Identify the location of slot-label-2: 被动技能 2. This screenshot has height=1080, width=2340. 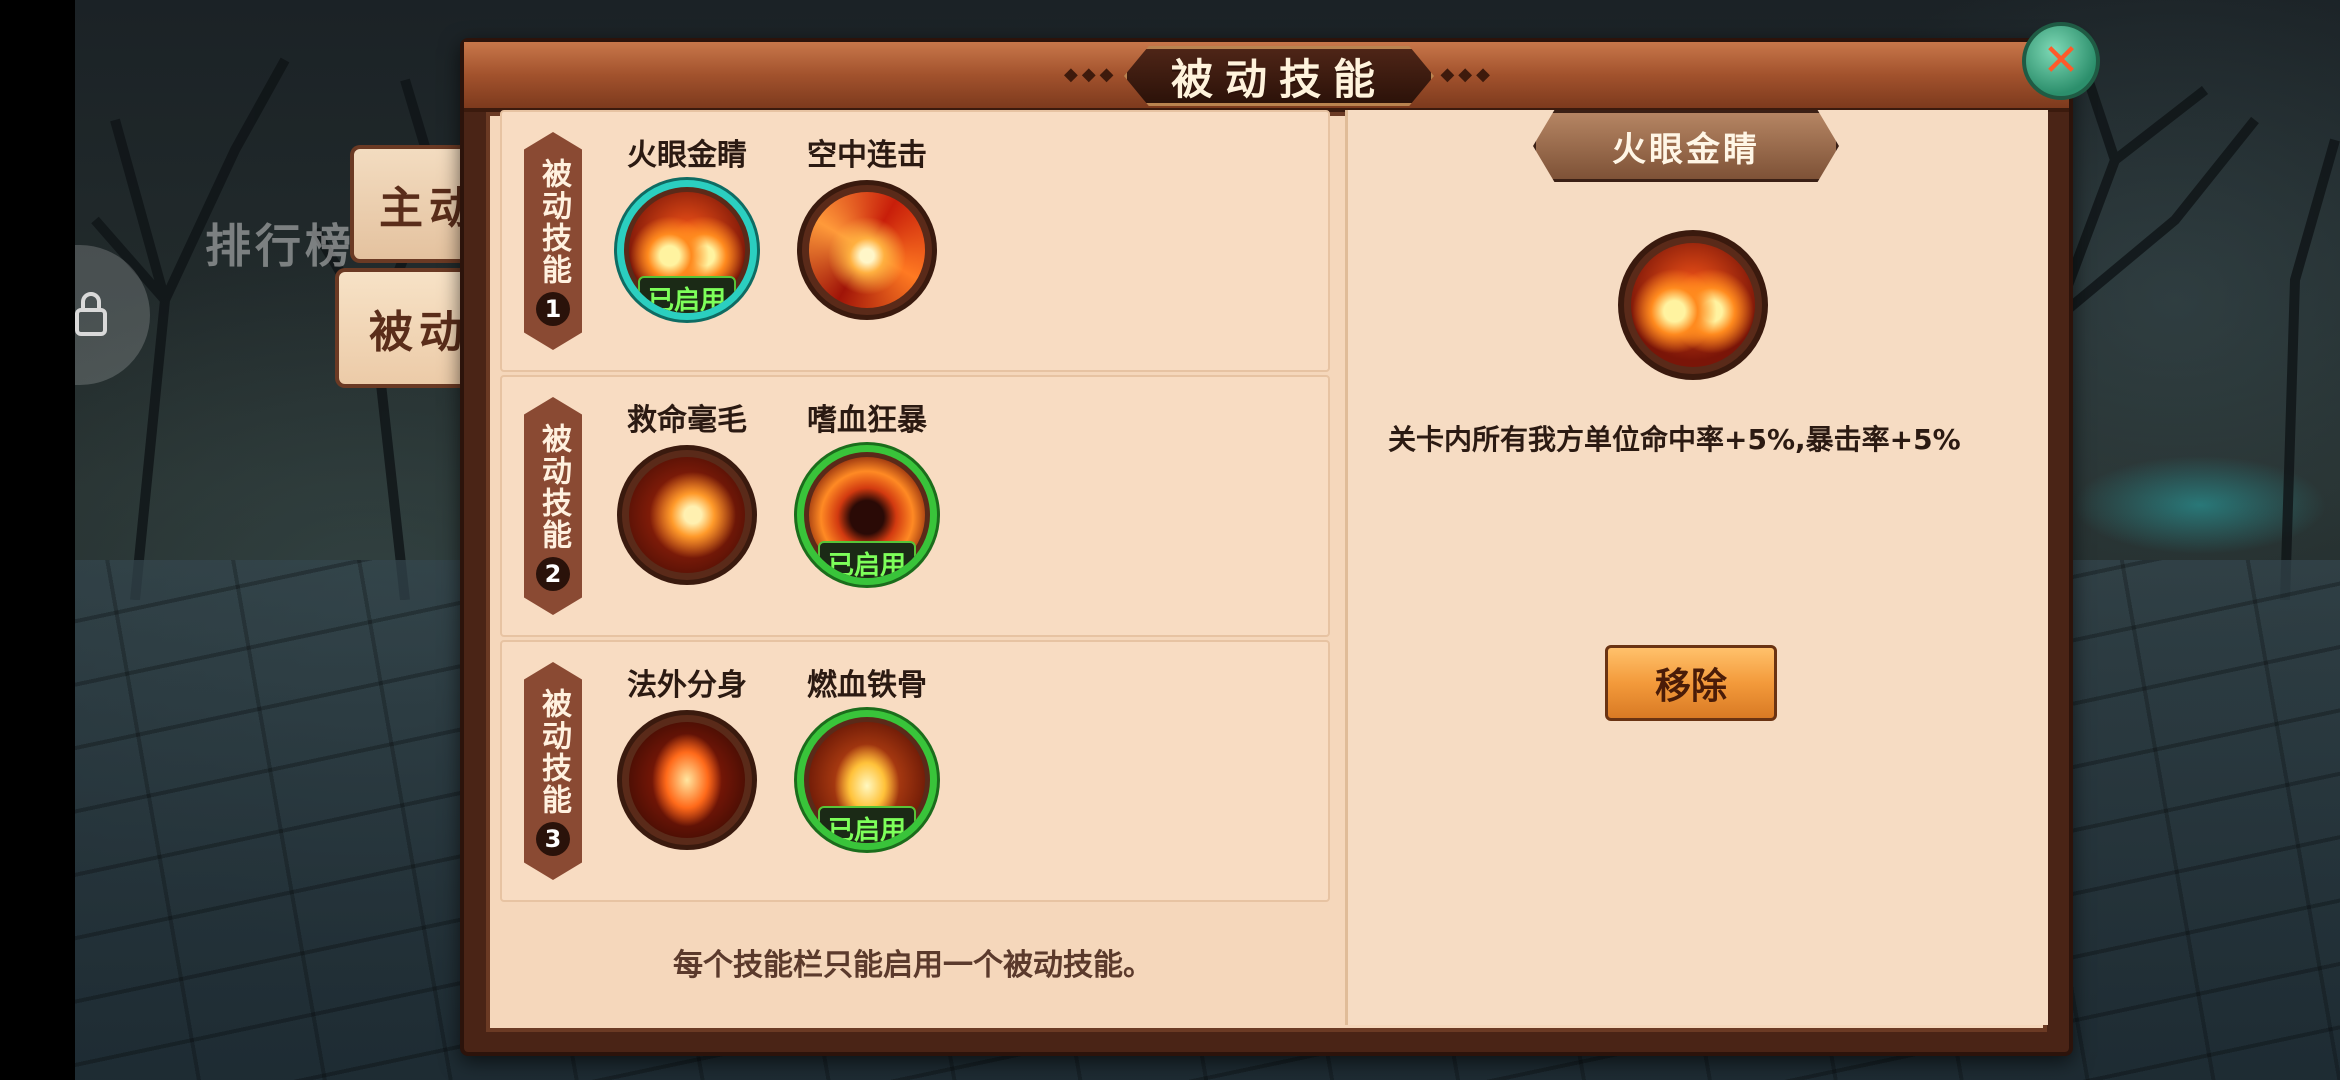
(553, 506).